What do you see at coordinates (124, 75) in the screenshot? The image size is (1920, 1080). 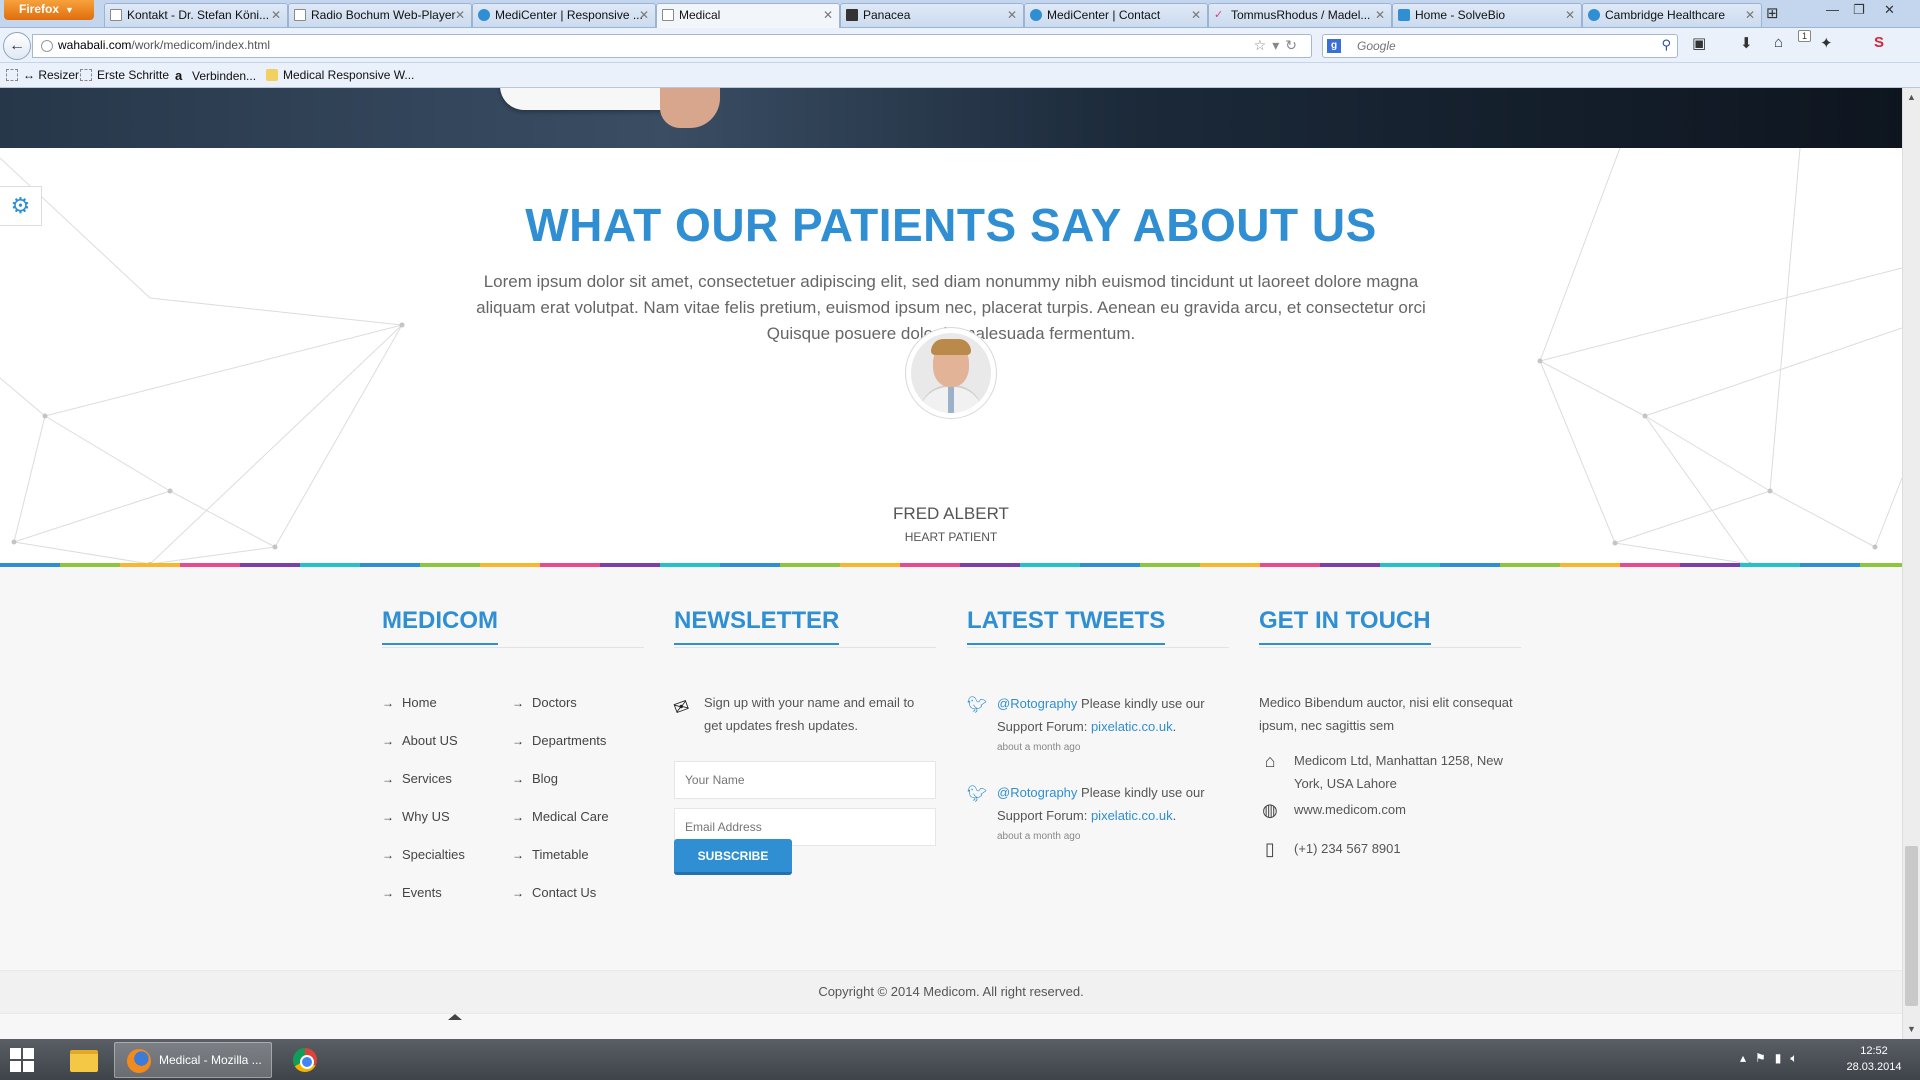 I see `bookmark-item: Erste Schritte` at bounding box center [124, 75].